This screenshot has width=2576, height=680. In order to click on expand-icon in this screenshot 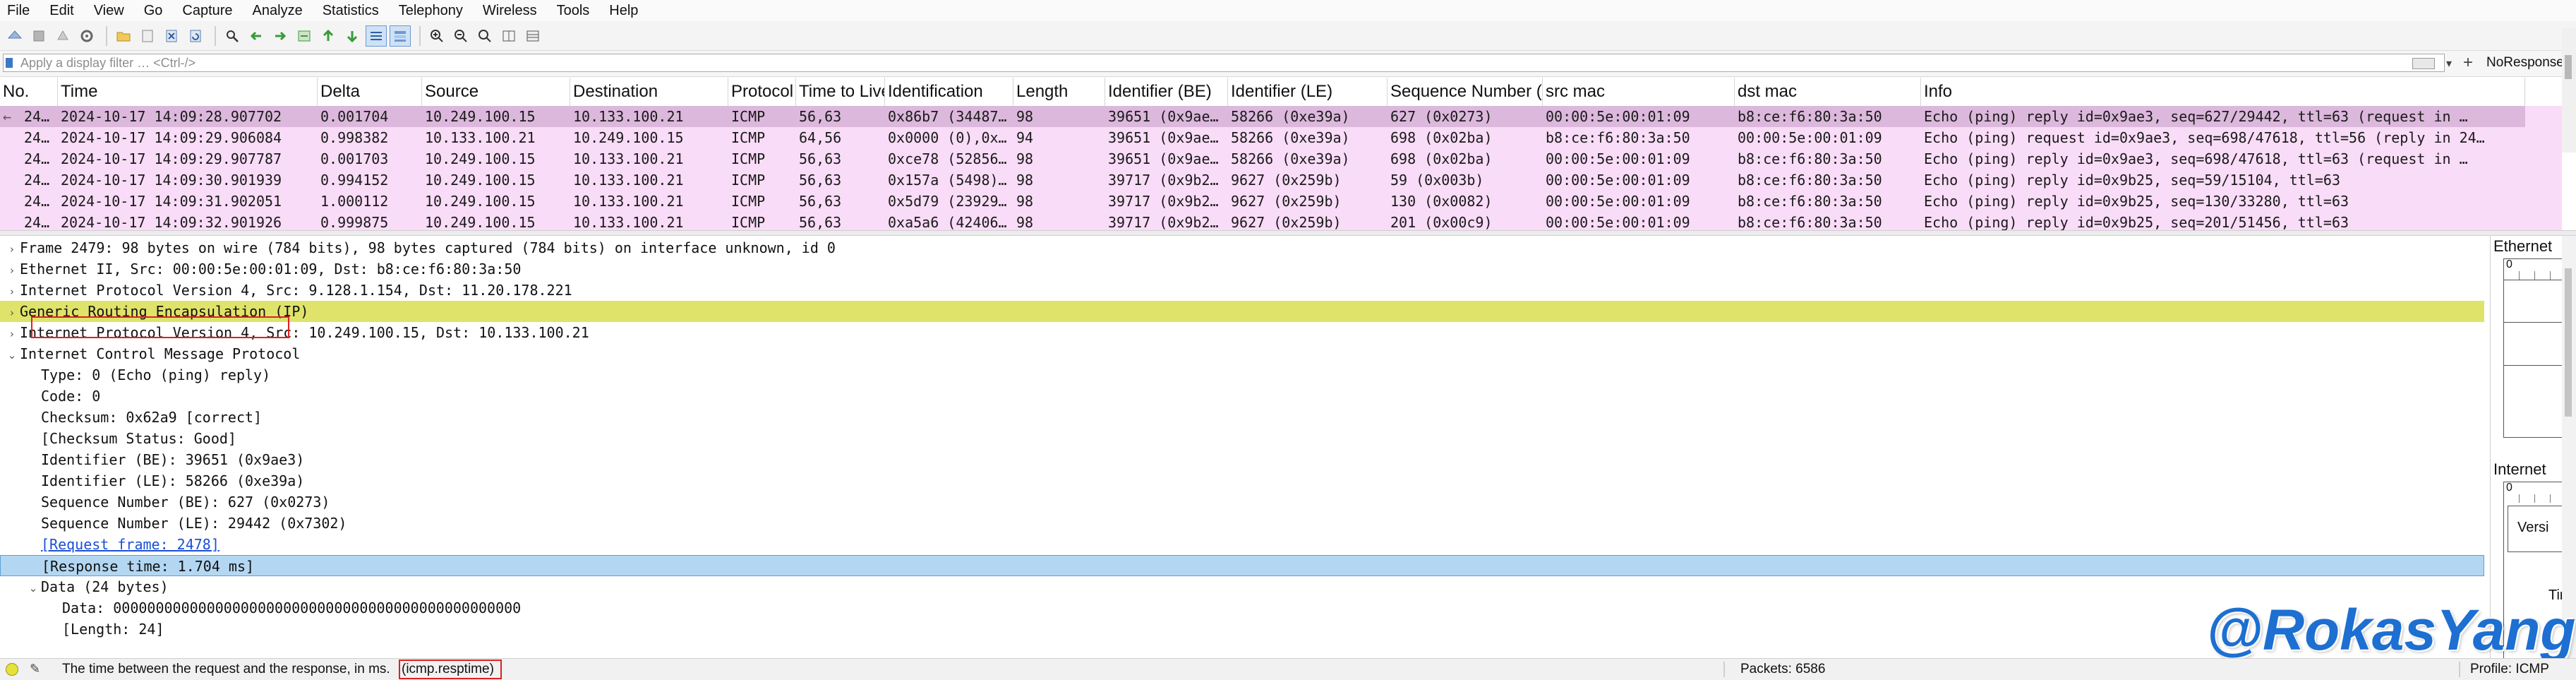, I will do `click(532, 36)`.